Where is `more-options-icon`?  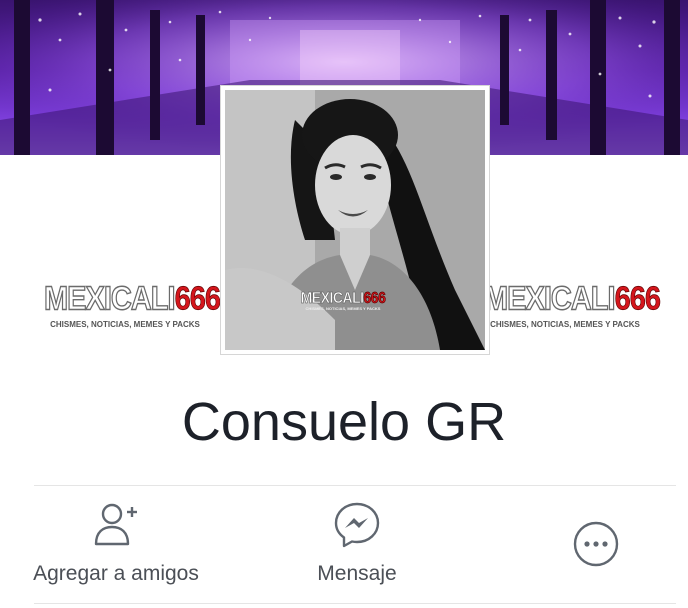
more-options-icon is located at coordinates (596, 544).